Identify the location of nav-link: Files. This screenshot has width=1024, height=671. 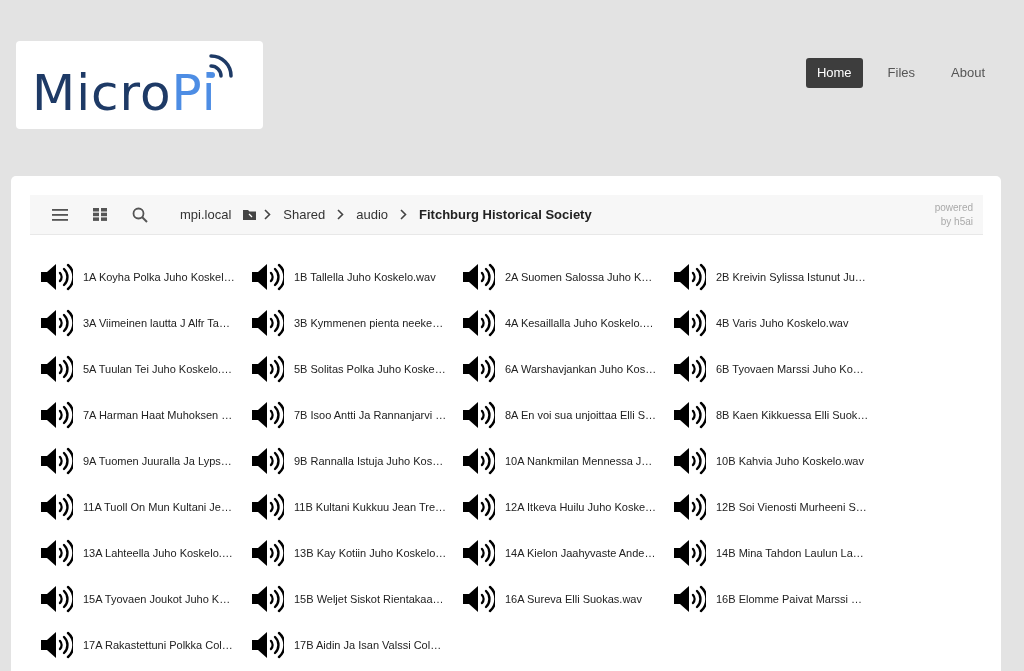
(901, 73).